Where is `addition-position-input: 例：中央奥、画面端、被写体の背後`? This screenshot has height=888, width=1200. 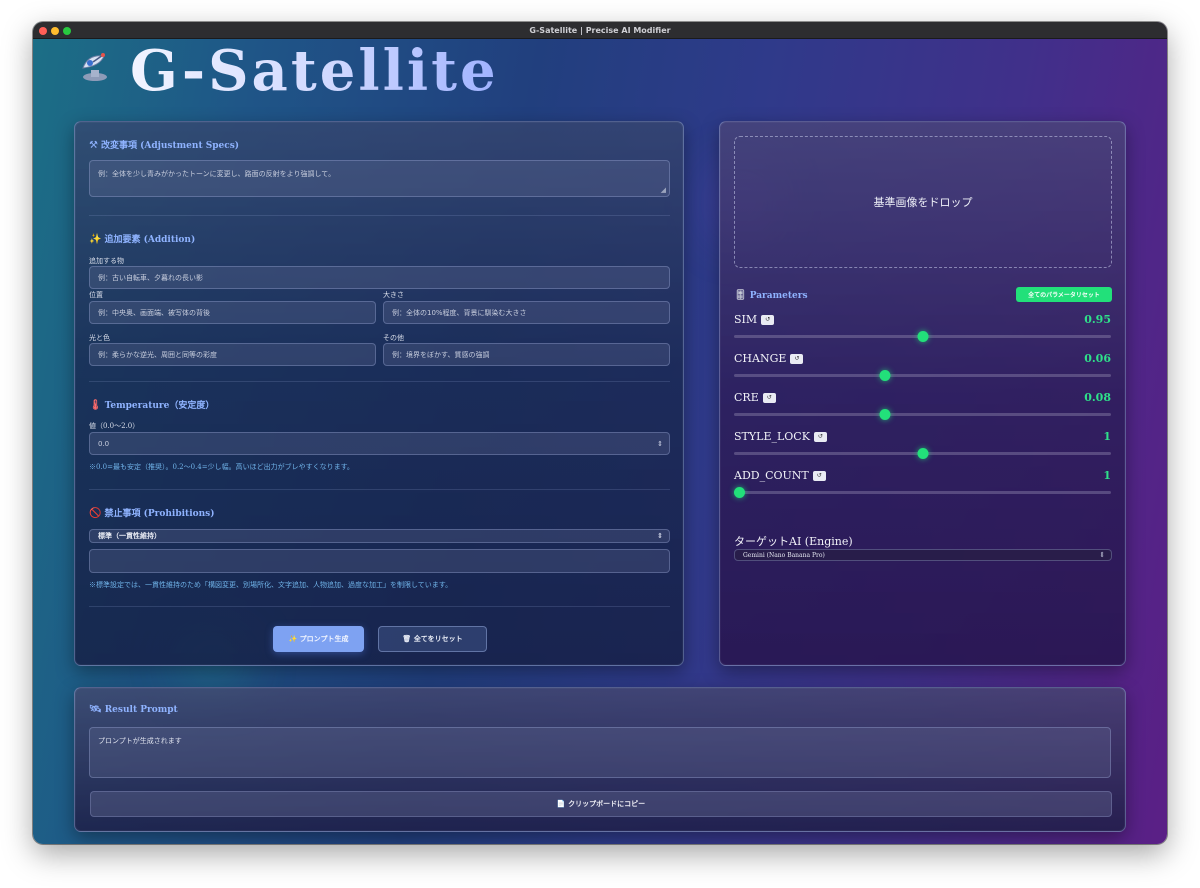 addition-position-input: 例：中央奥、画面端、被写体の背後 is located at coordinates (232, 312).